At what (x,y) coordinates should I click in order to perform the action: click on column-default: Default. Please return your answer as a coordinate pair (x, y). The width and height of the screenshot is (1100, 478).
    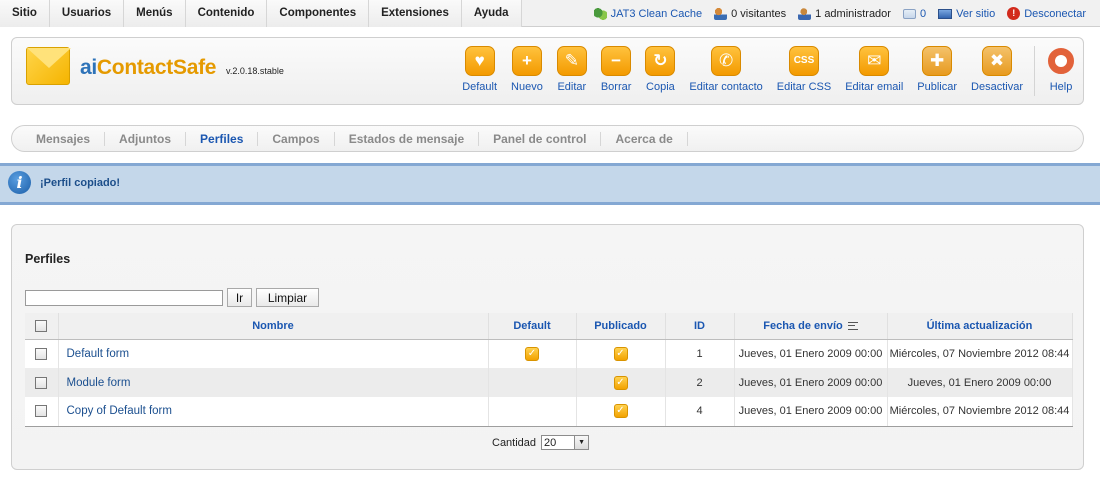
    Looking at the image, I should click on (532, 326).